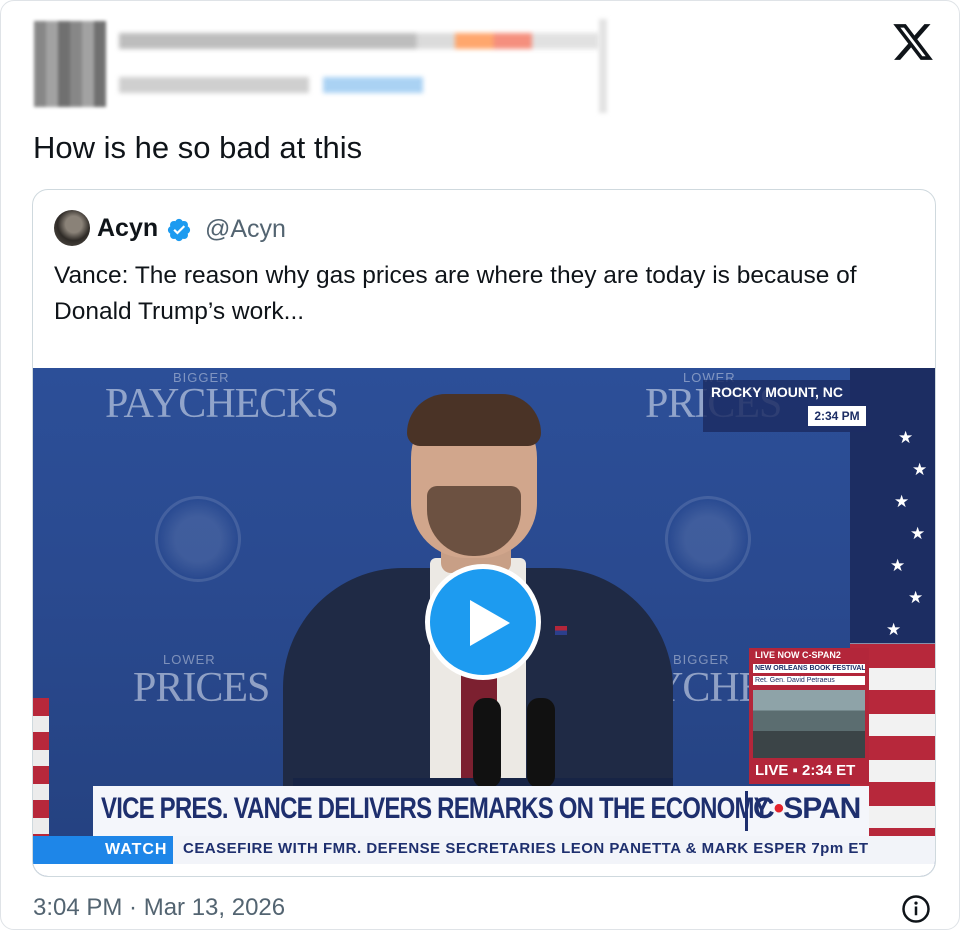  Describe the element at coordinates (201, 688) in the screenshot. I see `backdrop-text: PRICES` at that location.